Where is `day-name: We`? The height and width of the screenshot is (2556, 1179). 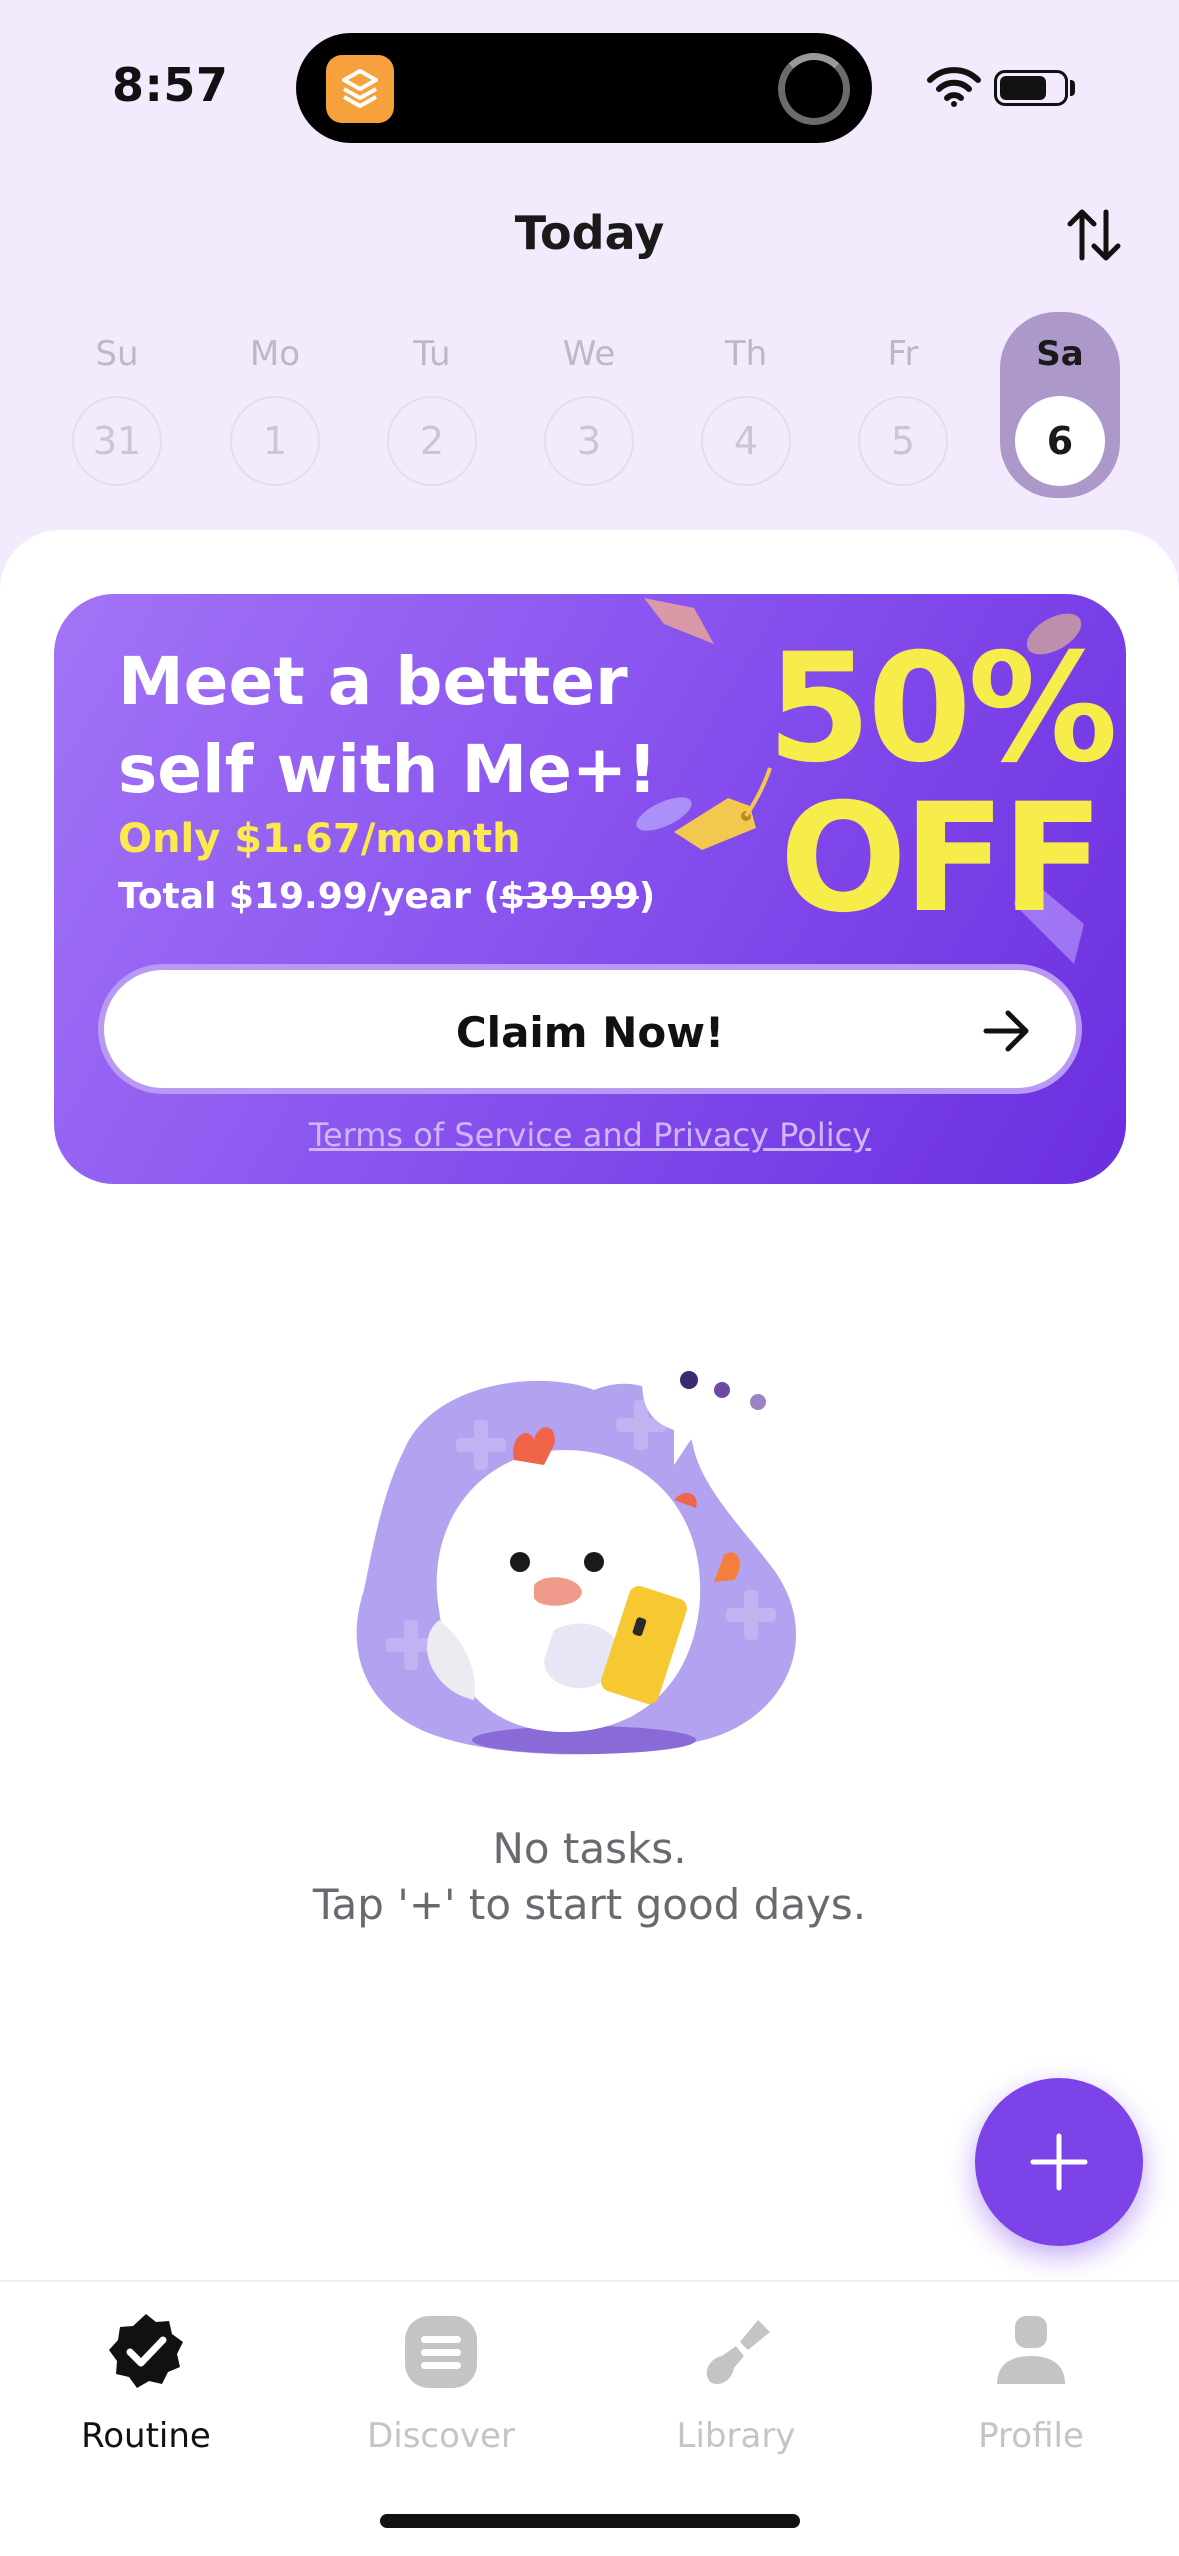
day-name: We is located at coordinates (589, 354).